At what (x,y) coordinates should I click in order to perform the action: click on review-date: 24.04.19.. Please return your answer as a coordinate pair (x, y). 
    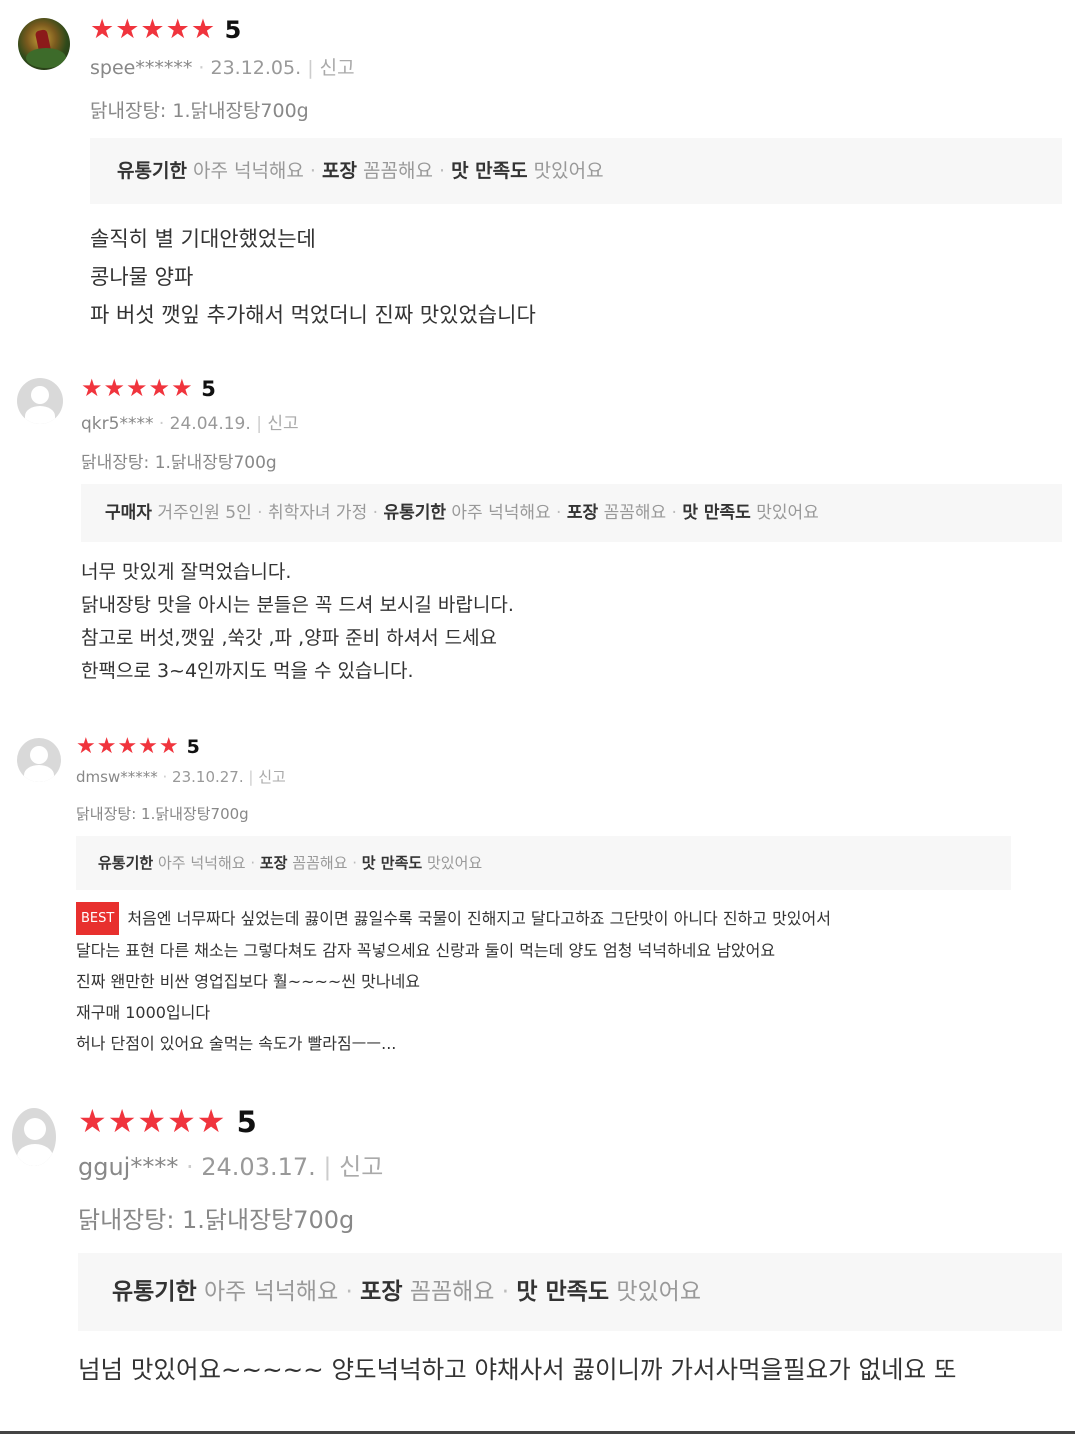
    Looking at the image, I should click on (210, 424).